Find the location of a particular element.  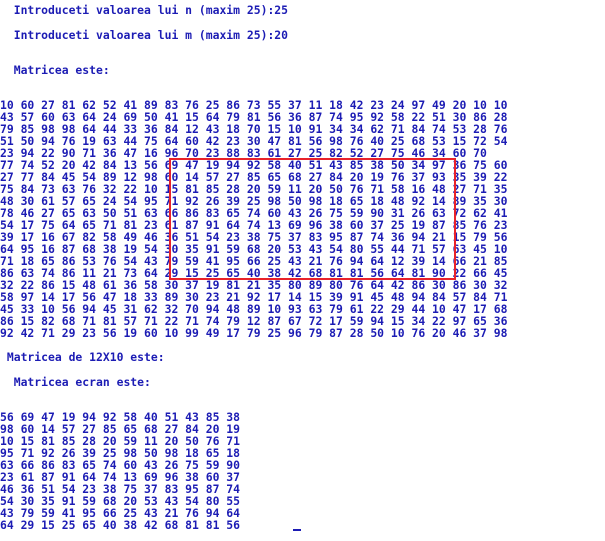

screen-matrix-title: Matricea ecran este: is located at coordinates (75, 382).